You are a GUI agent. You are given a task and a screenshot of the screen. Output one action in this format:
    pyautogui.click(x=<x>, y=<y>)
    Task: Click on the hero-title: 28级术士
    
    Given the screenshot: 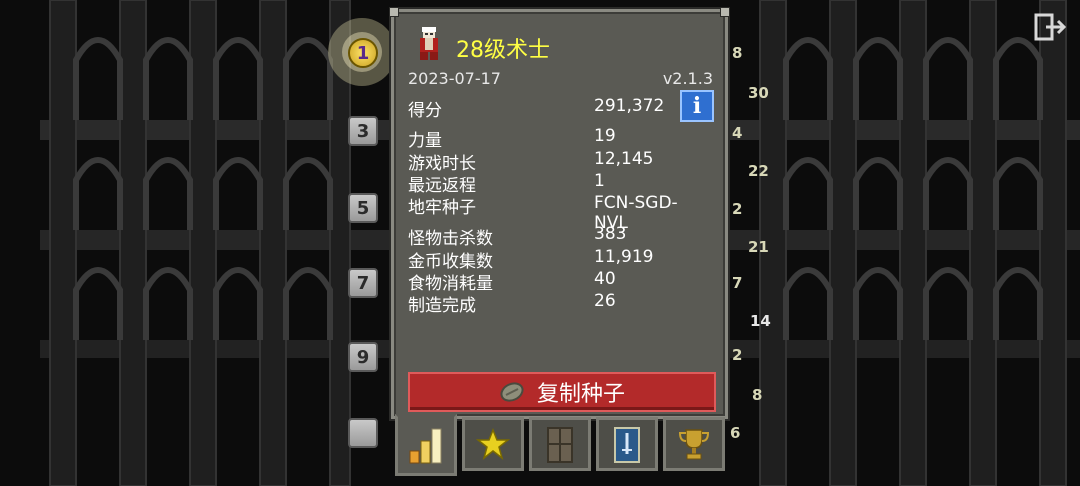 What is the action you would take?
    pyautogui.click(x=503, y=50)
    